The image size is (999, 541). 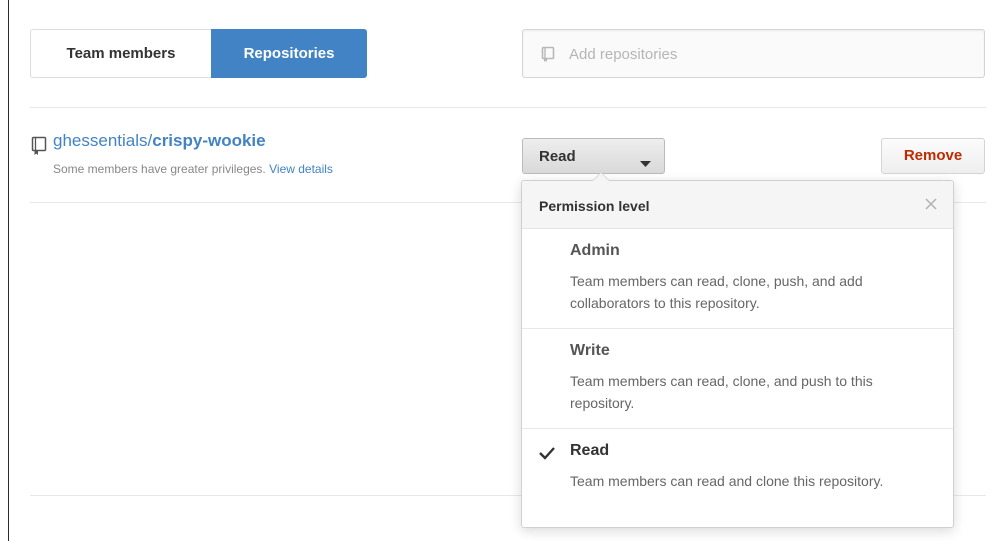 I want to click on permission-label: Read, so click(x=557, y=156).